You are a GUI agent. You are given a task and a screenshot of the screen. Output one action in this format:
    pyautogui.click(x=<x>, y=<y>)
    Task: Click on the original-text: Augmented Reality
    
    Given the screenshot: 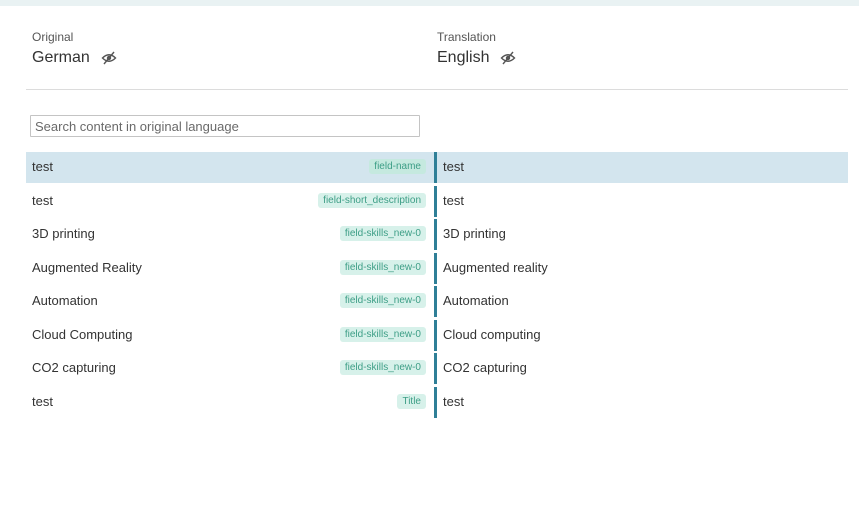 What is the action you would take?
    pyautogui.click(x=87, y=267)
    